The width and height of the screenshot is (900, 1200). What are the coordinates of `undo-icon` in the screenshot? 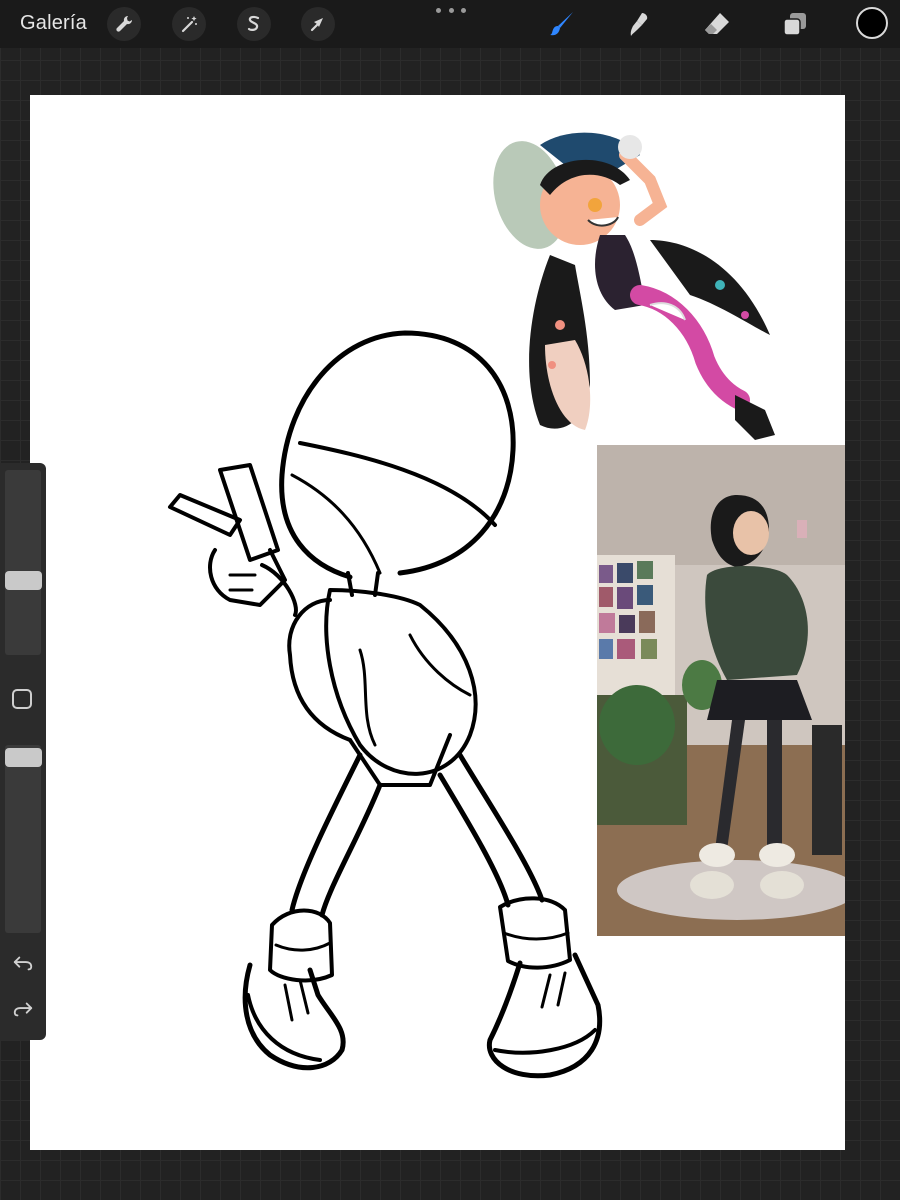 It's located at (23, 963).